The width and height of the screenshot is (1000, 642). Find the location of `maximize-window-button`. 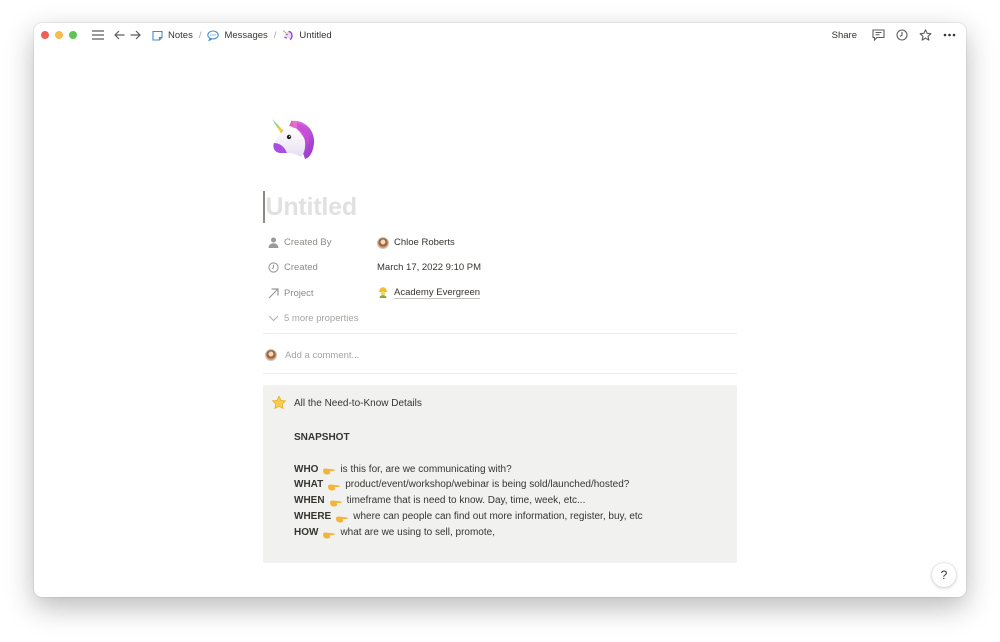

maximize-window-button is located at coordinates (73, 35).